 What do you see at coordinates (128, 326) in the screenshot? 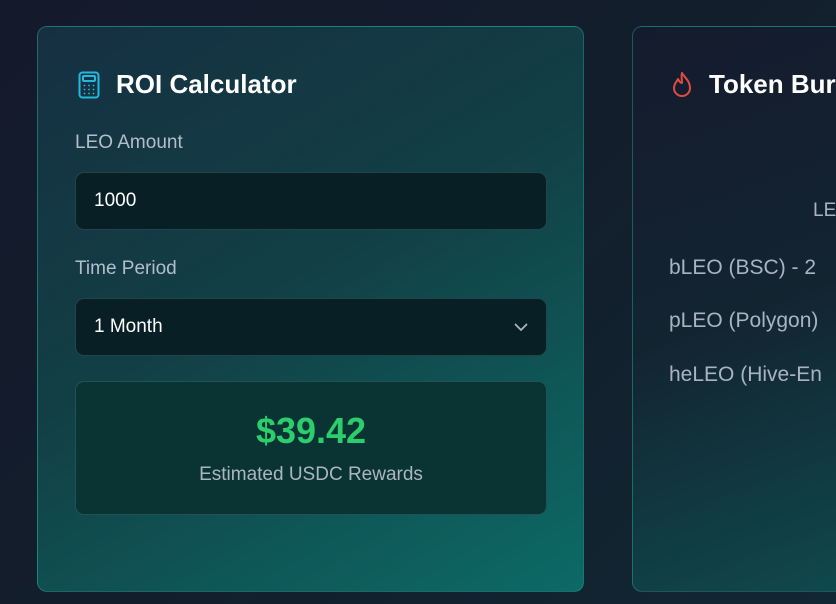
I see `time-period-value: 1 Month` at bounding box center [128, 326].